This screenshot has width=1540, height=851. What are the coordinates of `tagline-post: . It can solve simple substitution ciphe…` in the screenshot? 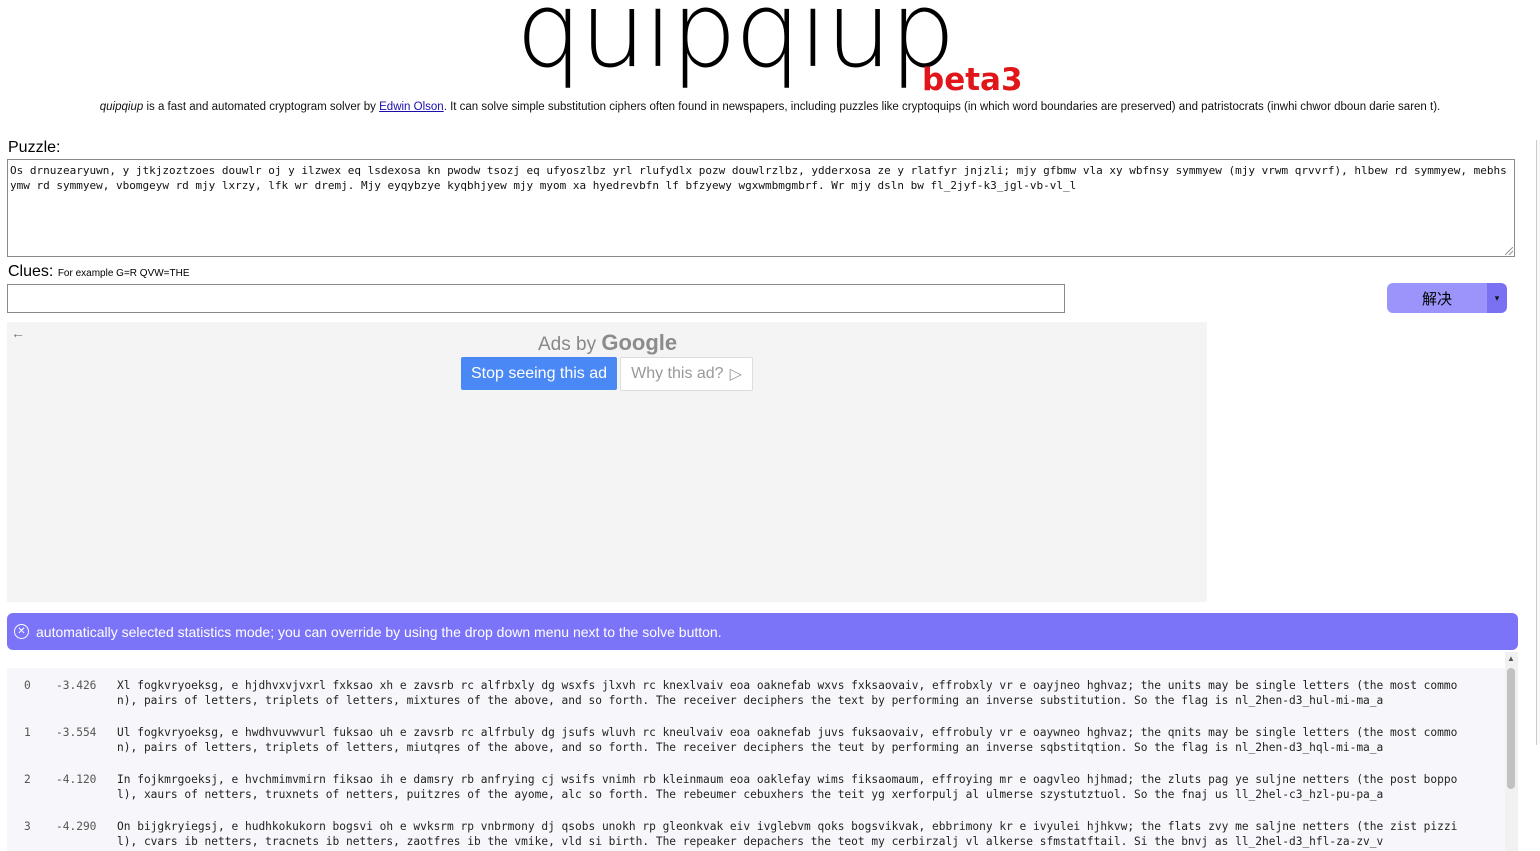 It's located at (942, 107).